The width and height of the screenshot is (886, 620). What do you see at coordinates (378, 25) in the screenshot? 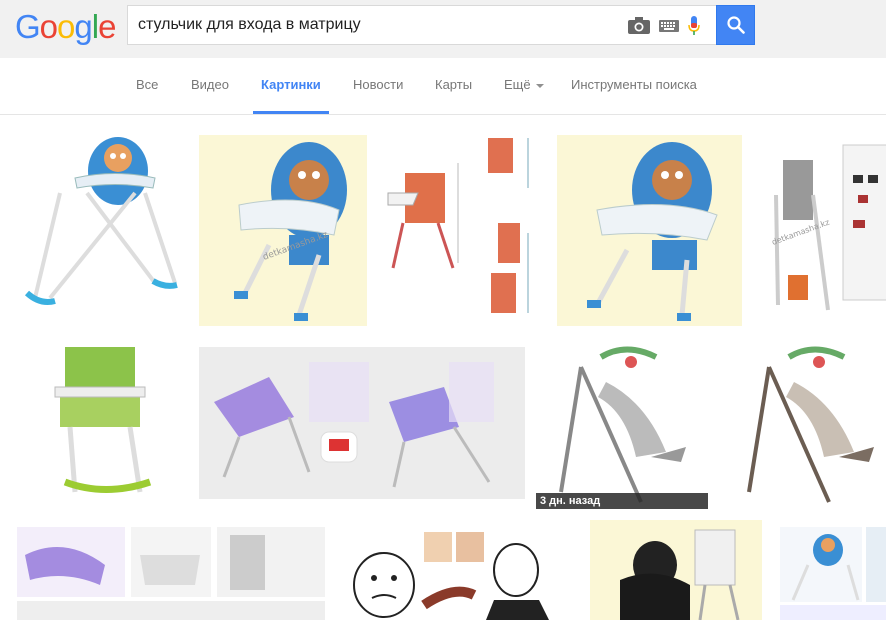
I see `search-input` at bounding box center [378, 25].